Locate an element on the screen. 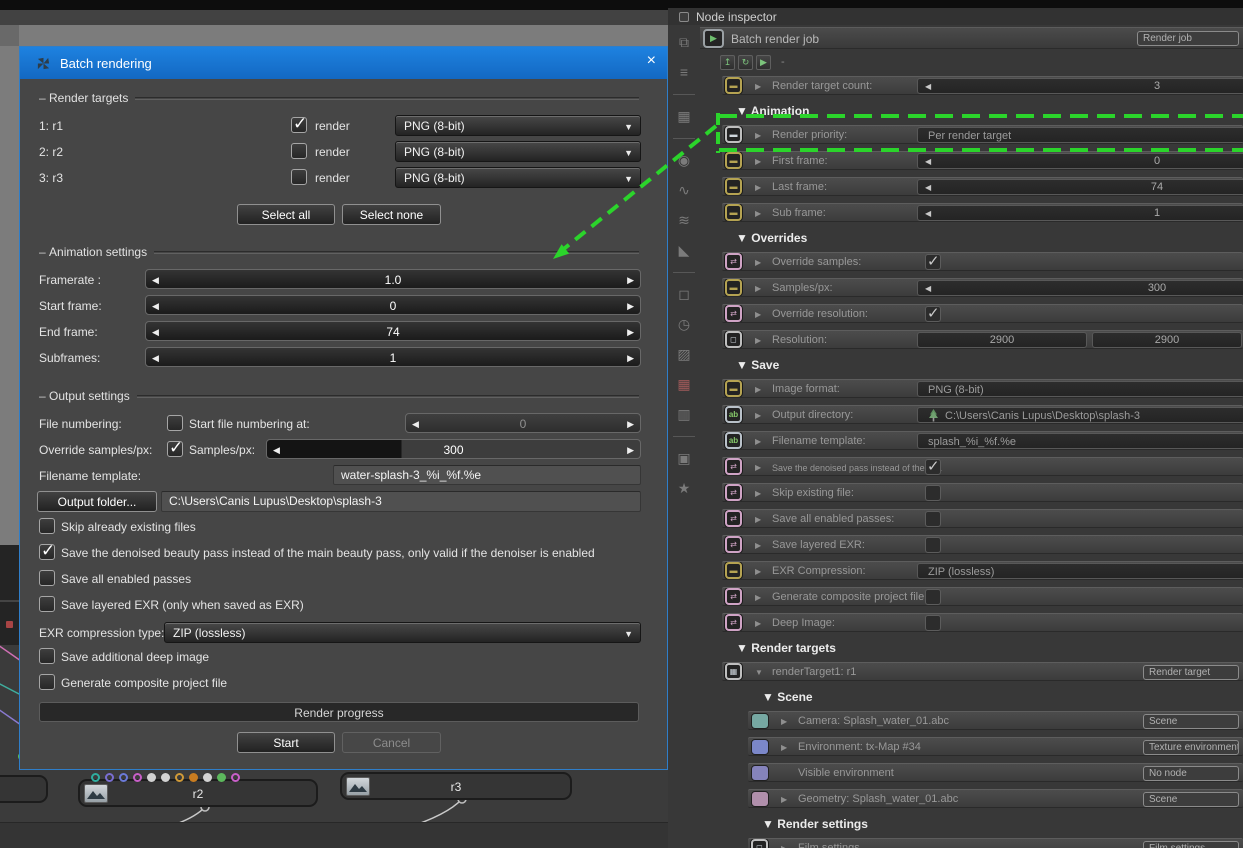 The width and height of the screenshot is (1243, 848). samples-px-slider: ◀ 300 is located at coordinates (1080, 288).